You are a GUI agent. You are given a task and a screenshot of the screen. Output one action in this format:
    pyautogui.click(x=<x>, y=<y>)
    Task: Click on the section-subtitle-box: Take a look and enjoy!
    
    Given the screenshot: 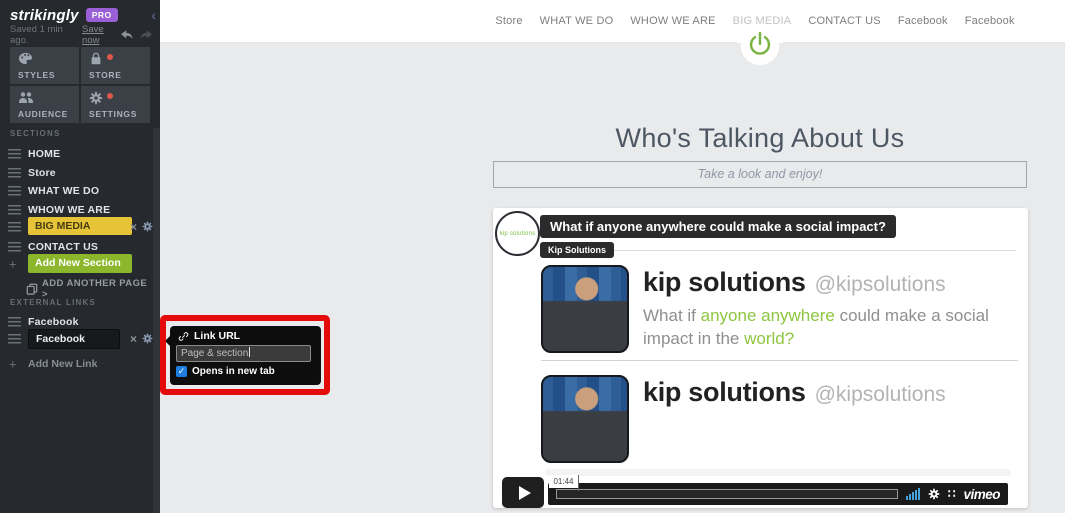 What is the action you would take?
    pyautogui.click(x=760, y=174)
    